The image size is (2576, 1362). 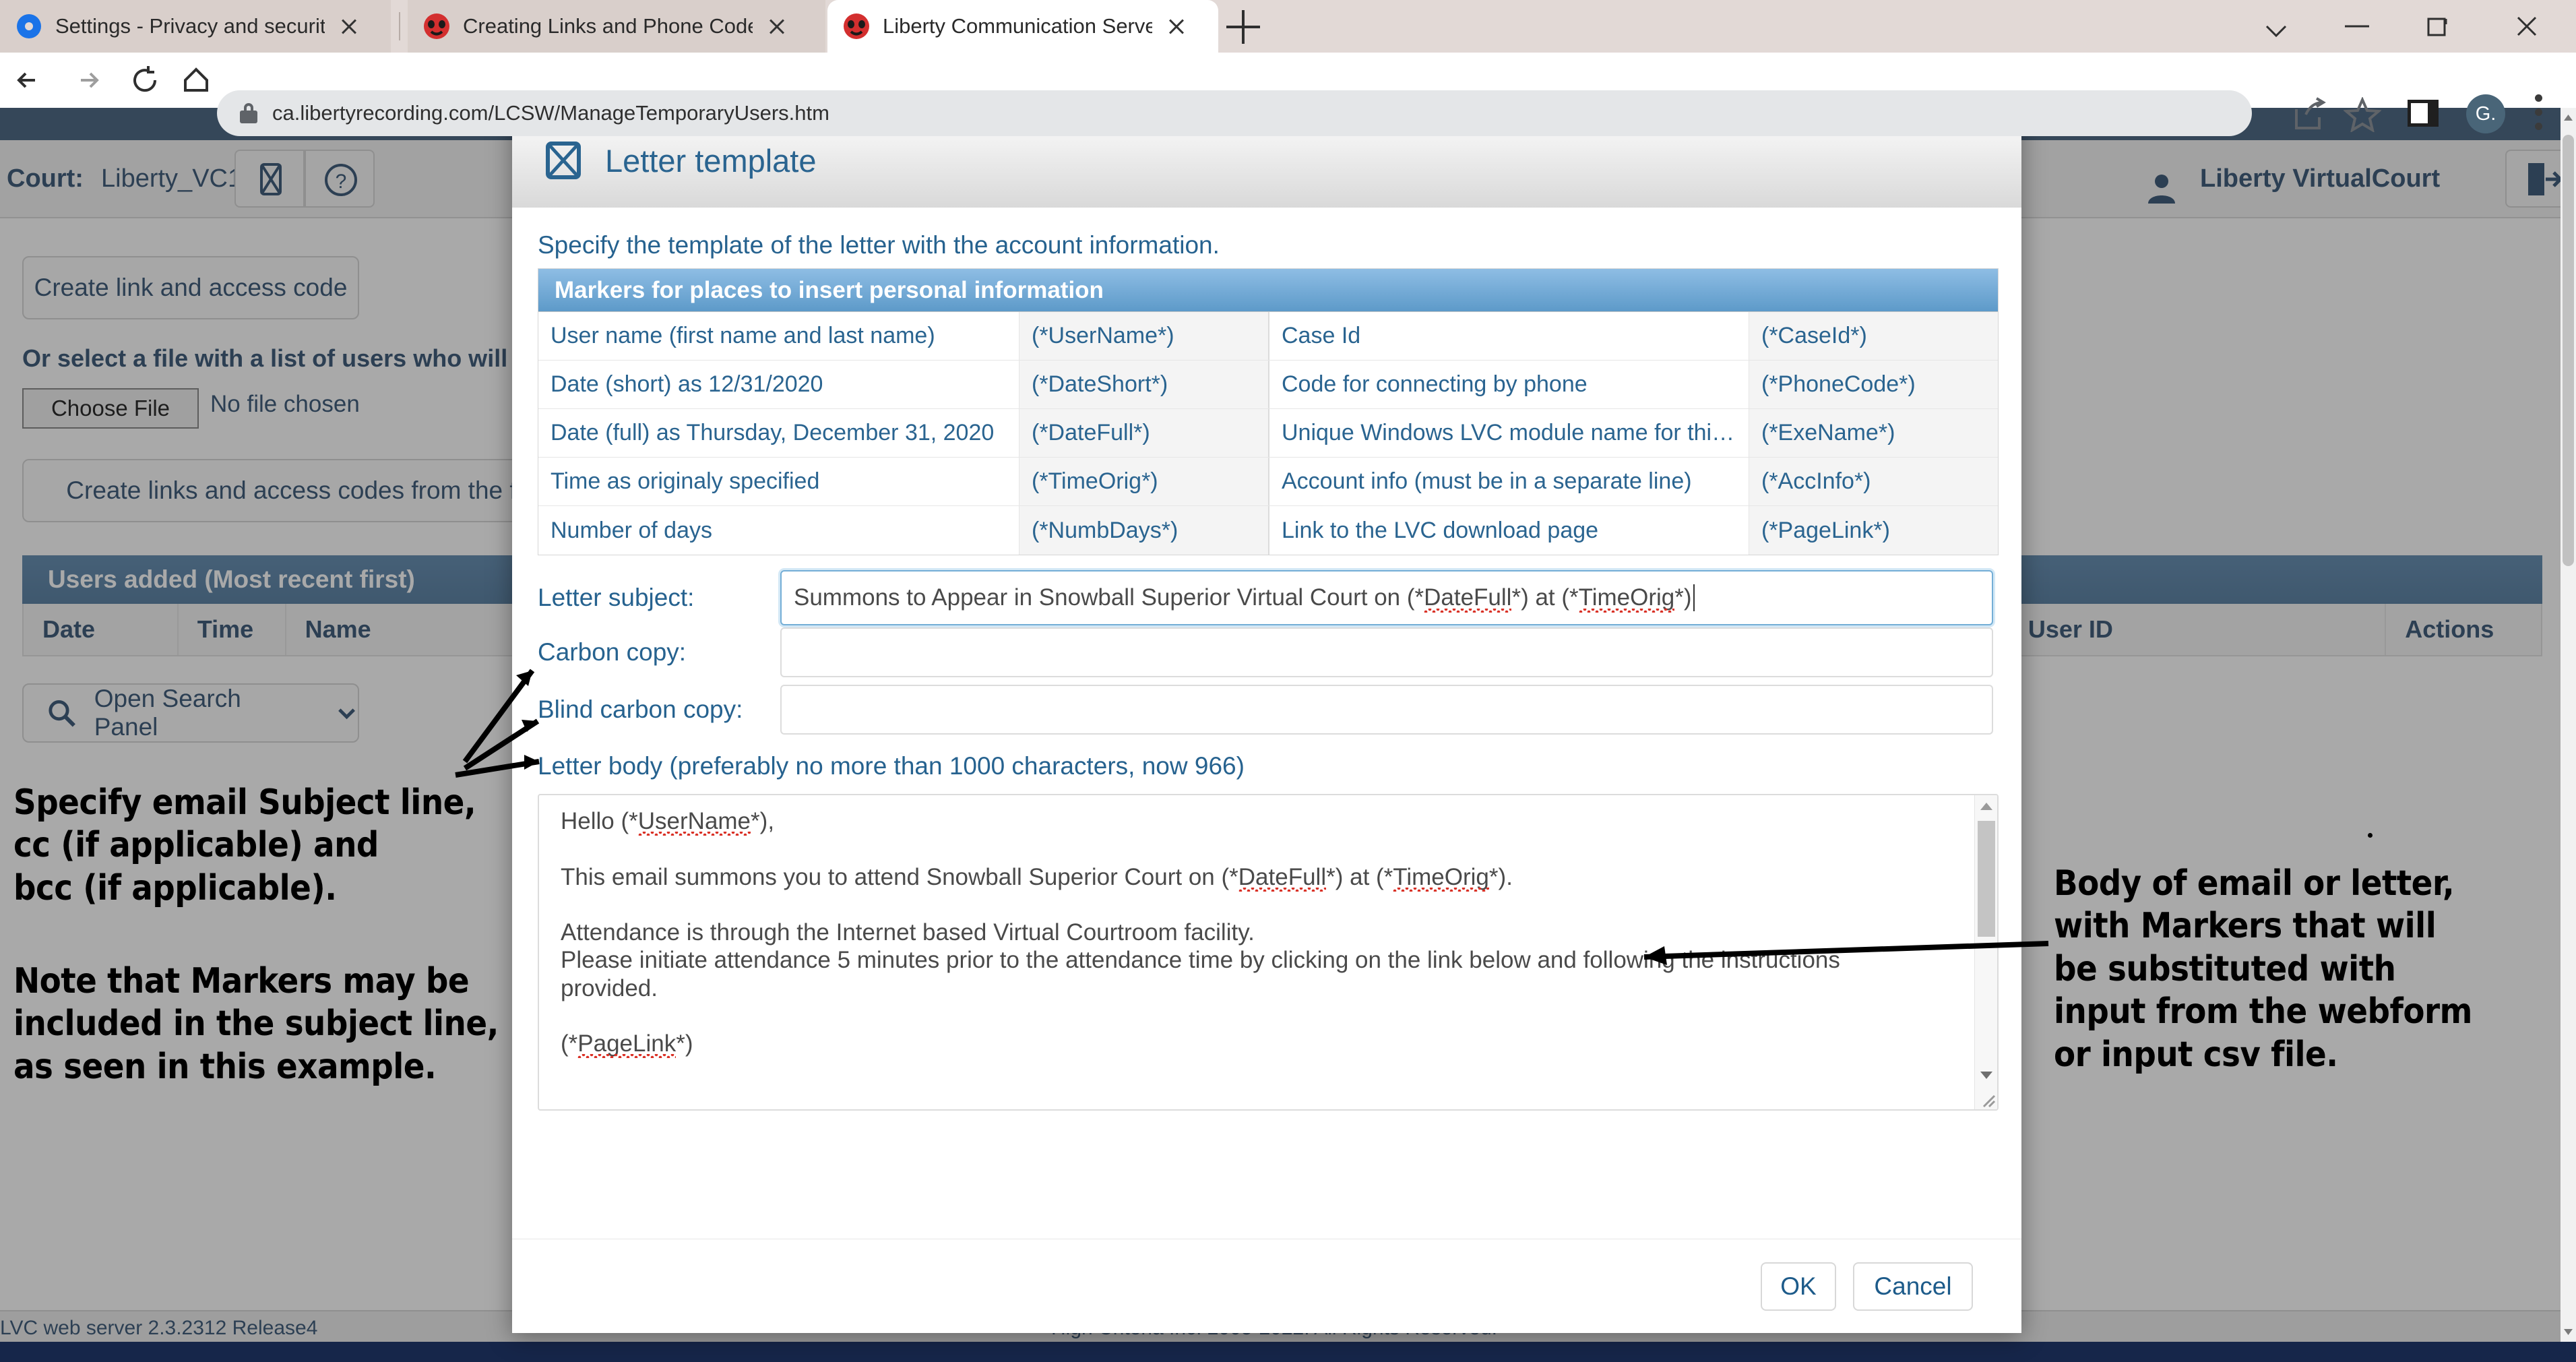 What do you see at coordinates (2463, 629) in the screenshot?
I see `column-header-actions: Actions` at bounding box center [2463, 629].